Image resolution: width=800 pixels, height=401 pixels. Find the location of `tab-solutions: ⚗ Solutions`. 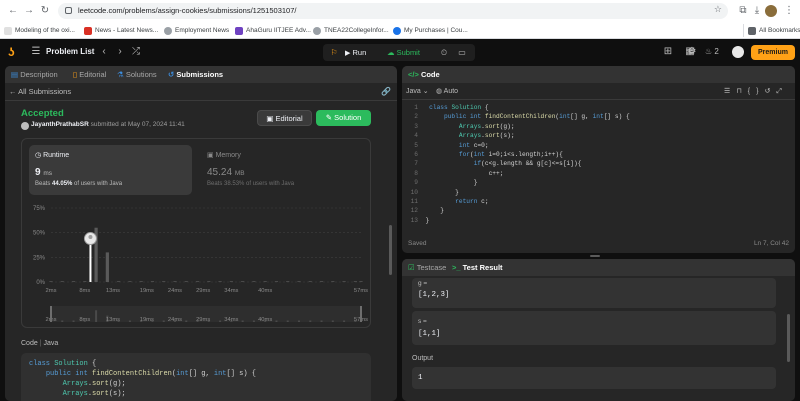

tab-solutions: ⚗ Solutions is located at coordinates (137, 74).